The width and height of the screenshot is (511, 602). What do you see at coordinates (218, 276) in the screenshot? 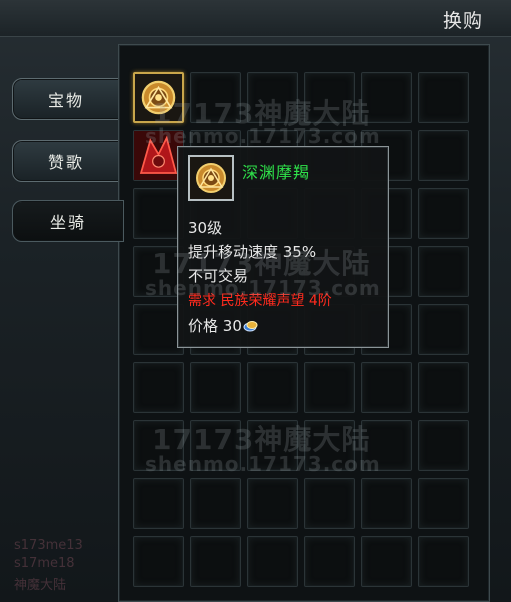
I see `item-trade-status: 不可交易` at bounding box center [218, 276].